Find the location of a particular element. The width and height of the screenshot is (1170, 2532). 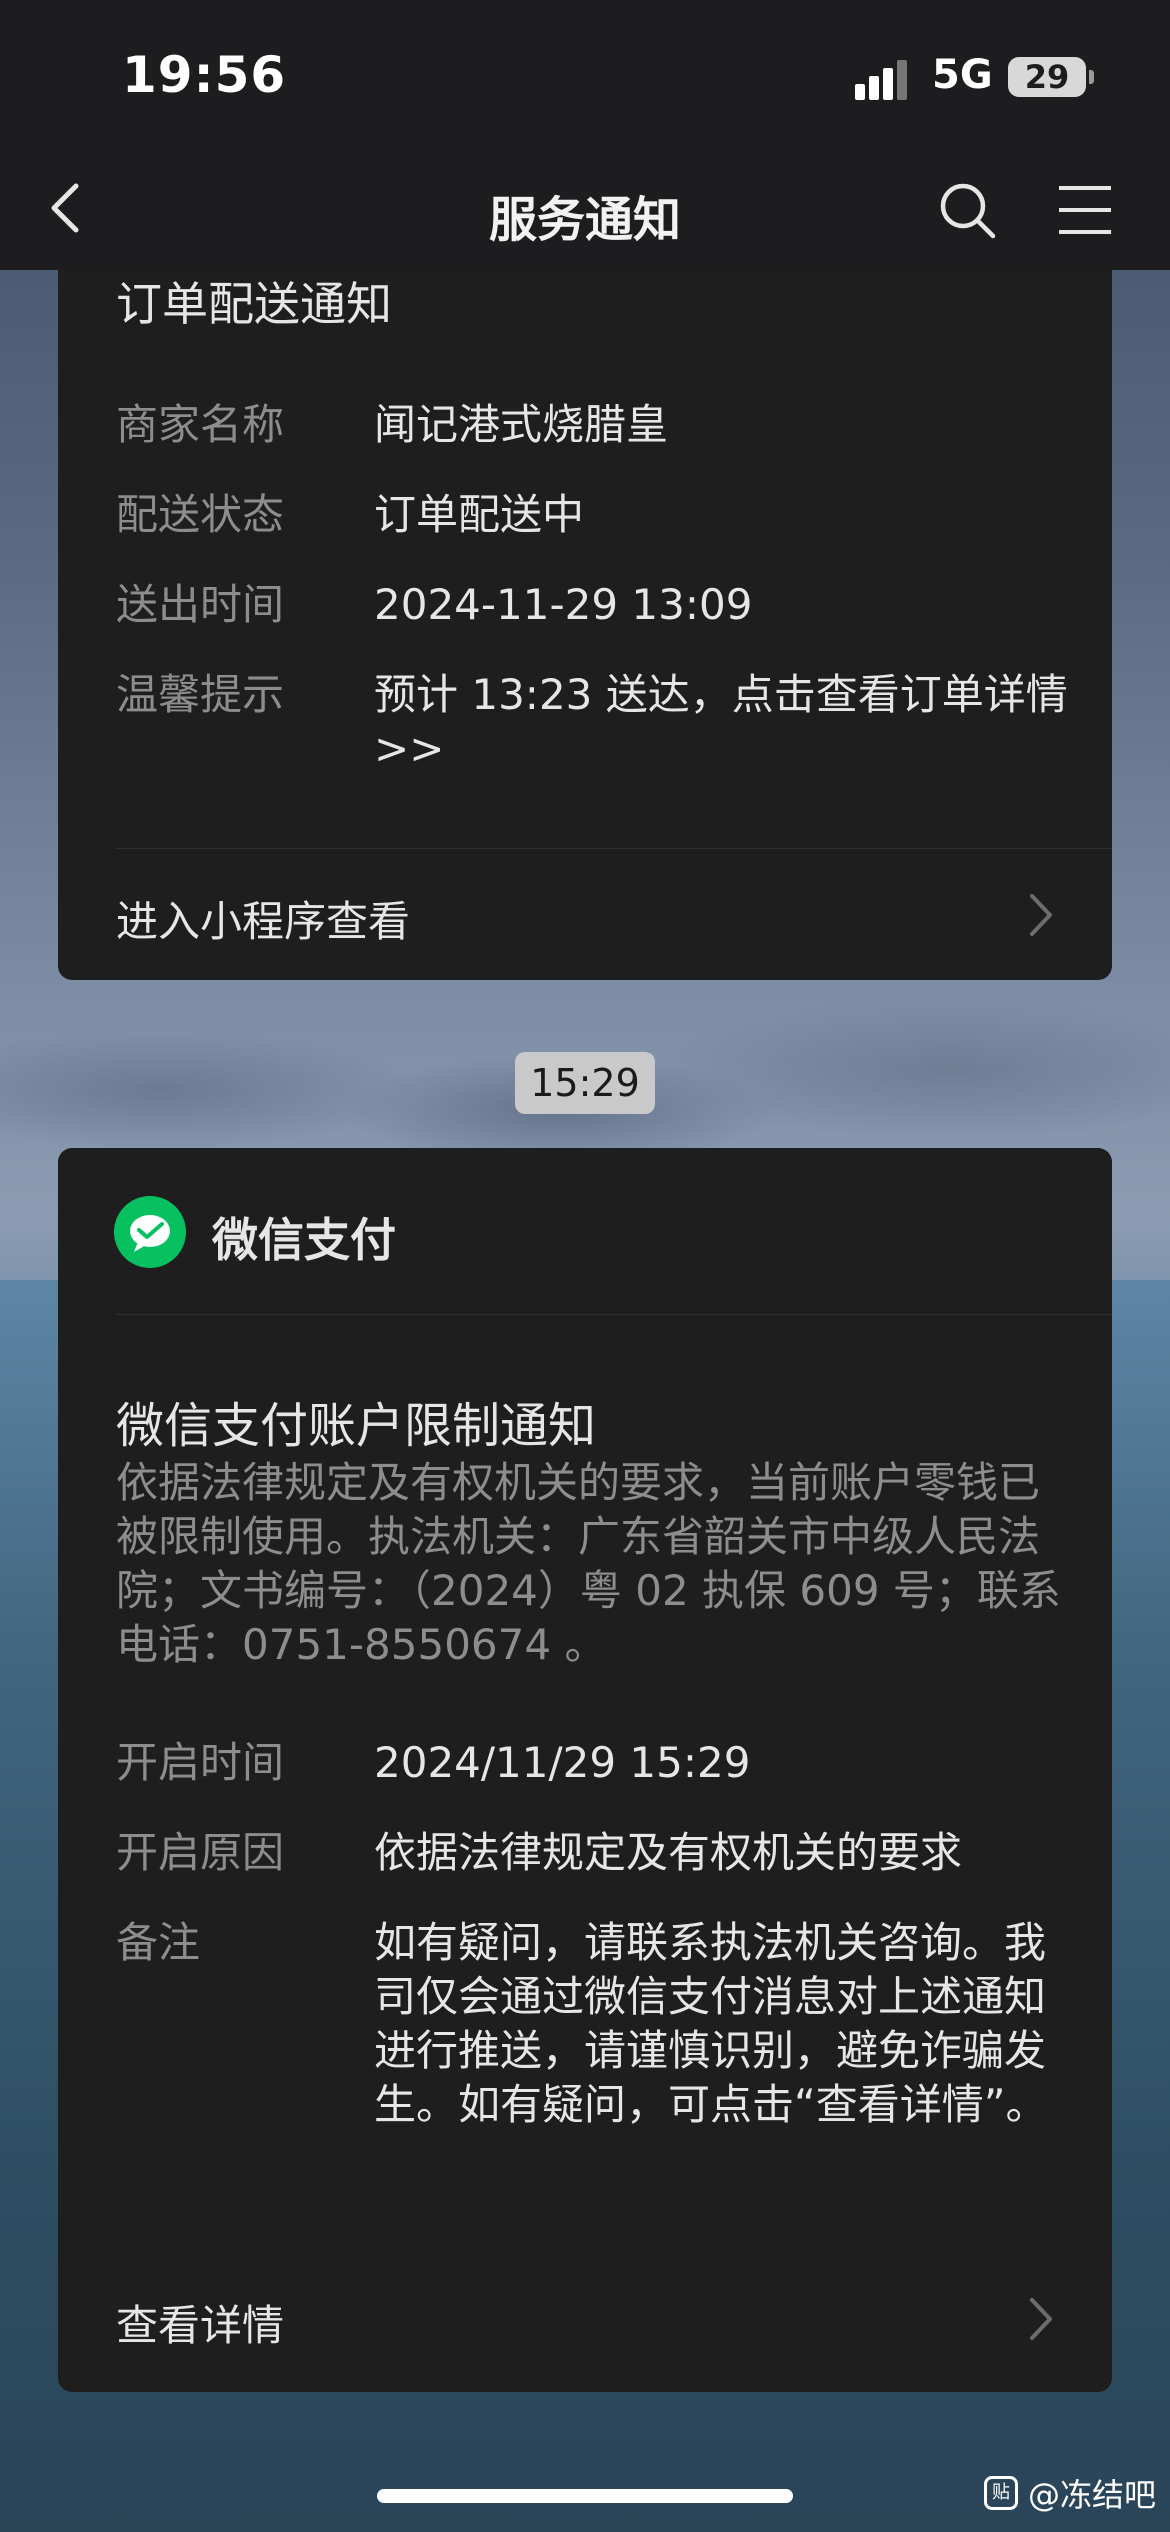

battery-icon: 29 is located at coordinates (1047, 77).